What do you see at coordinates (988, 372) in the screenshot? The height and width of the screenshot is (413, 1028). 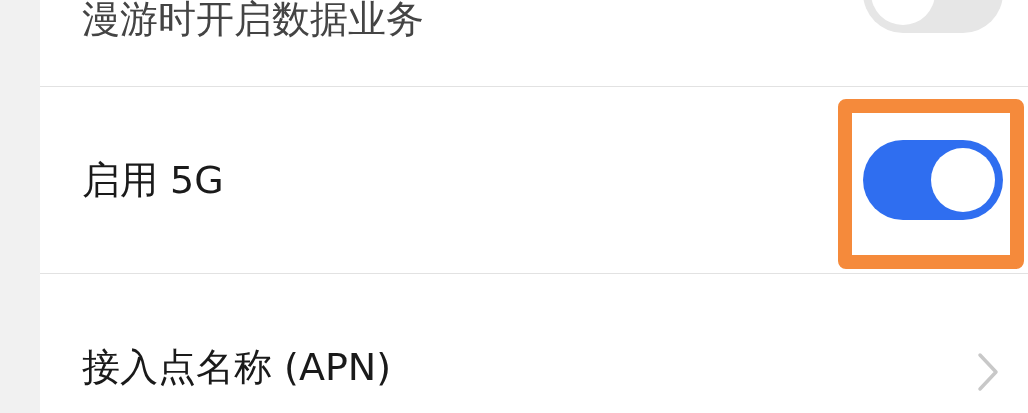 I see `chevron-right-icon` at bounding box center [988, 372].